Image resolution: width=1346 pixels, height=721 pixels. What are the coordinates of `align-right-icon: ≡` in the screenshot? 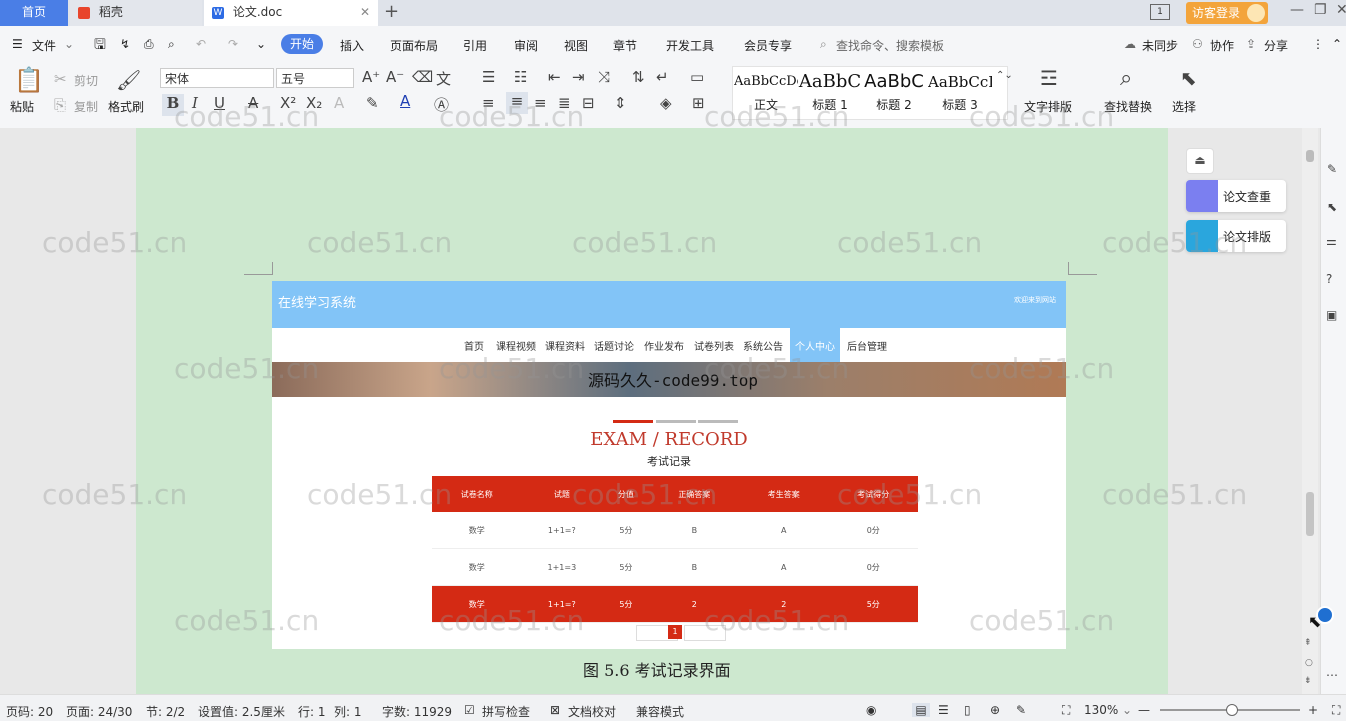 It's located at (540, 103).